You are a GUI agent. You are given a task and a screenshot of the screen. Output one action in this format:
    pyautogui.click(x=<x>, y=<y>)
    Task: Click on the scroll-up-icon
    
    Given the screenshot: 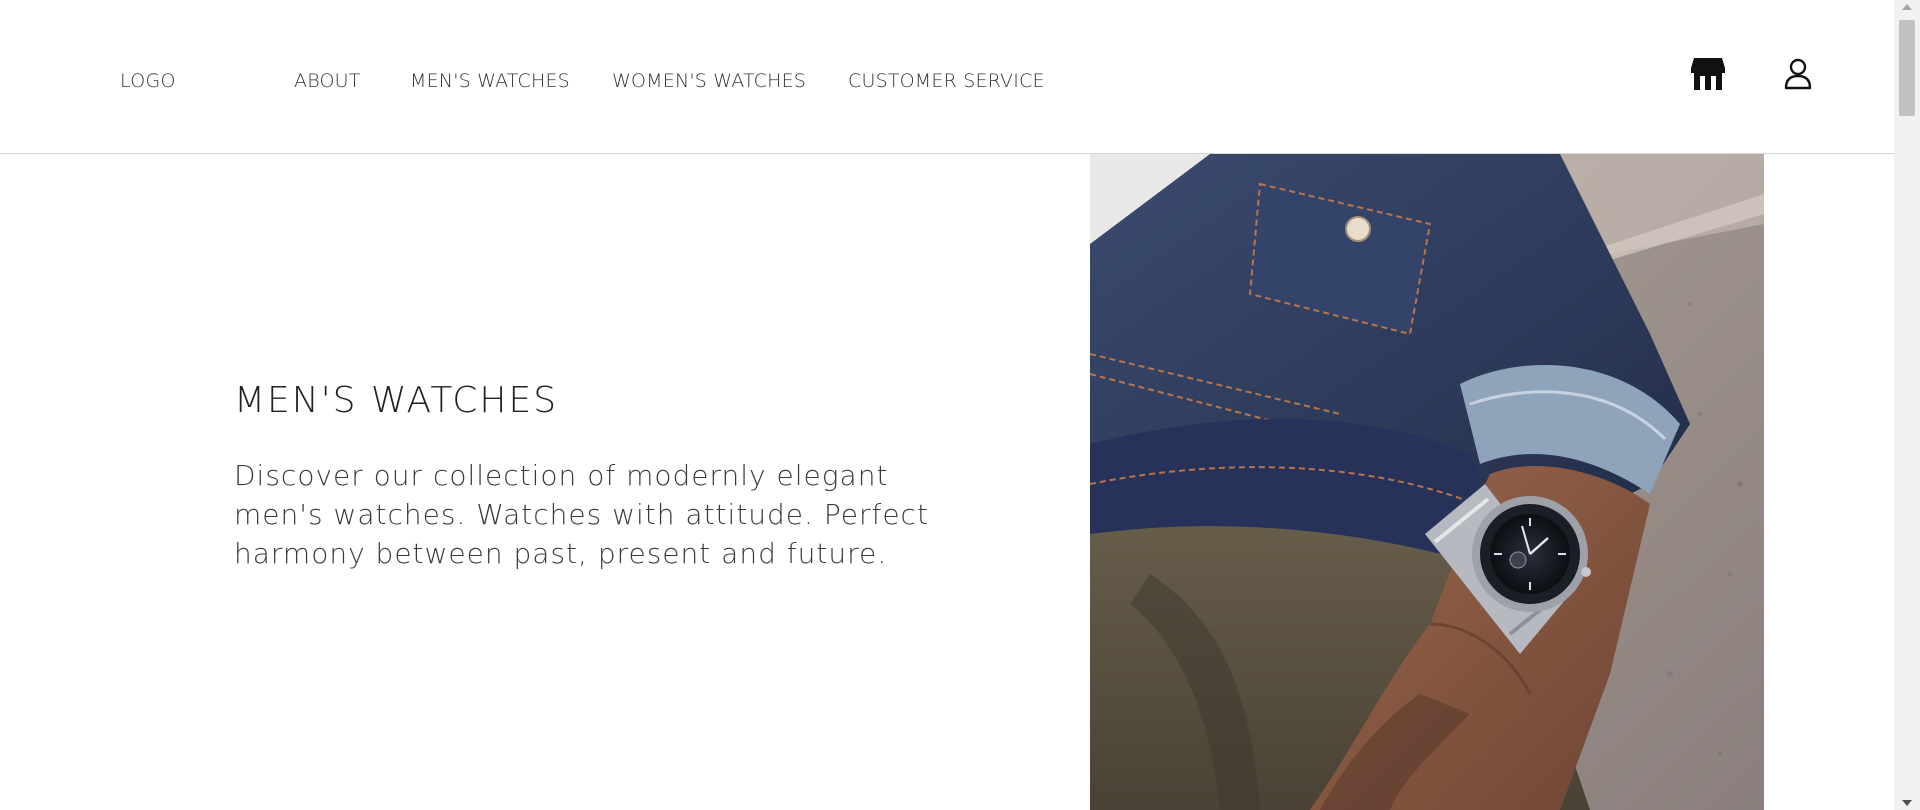 What is the action you would take?
    pyautogui.click(x=1907, y=7)
    